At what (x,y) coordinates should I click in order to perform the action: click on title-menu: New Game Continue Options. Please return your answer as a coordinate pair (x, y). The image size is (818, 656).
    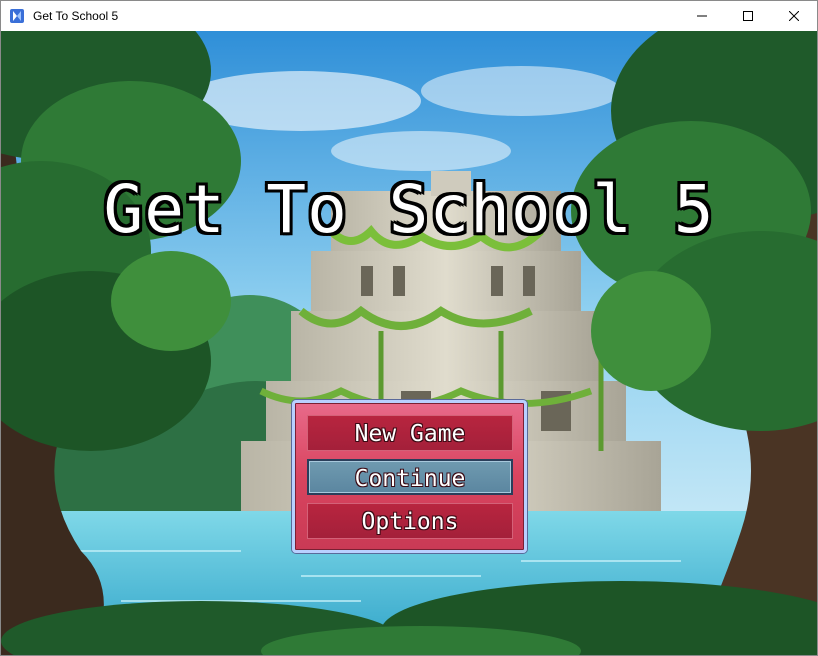
    Looking at the image, I should click on (409, 476).